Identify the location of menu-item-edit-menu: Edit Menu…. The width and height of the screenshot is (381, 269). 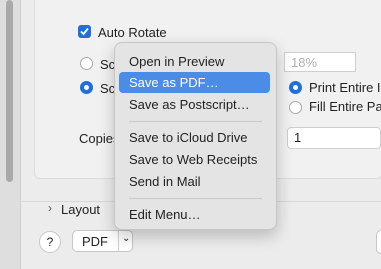
(194, 214).